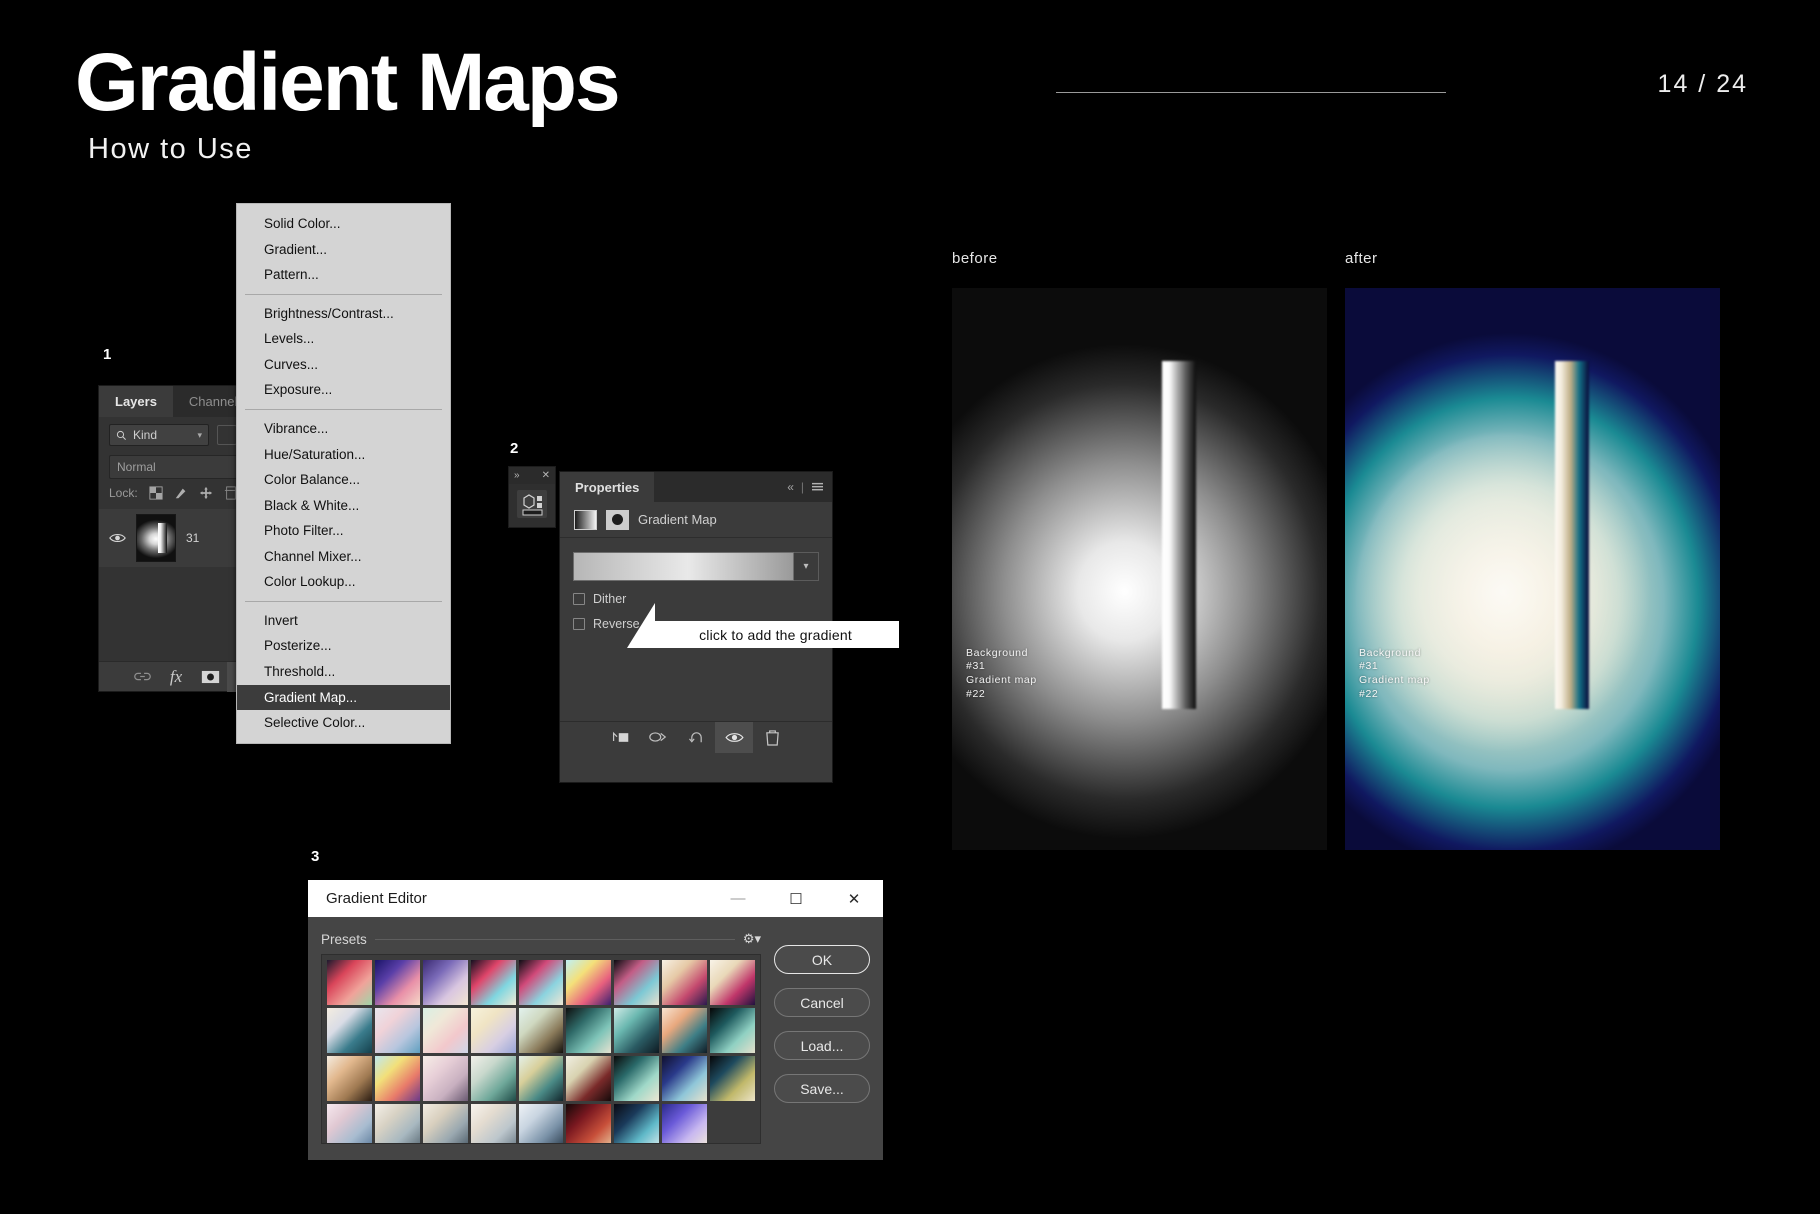  Describe the element at coordinates (790, 487) in the screenshot. I see `double-chevron-left-icon: «` at that location.